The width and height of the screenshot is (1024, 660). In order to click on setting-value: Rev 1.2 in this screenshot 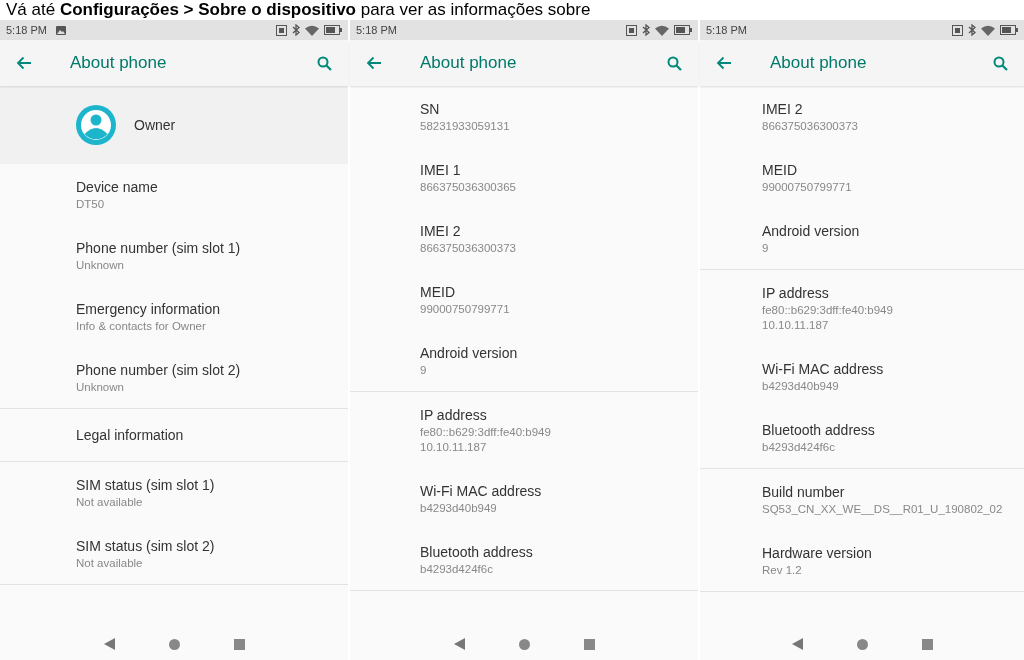, I will do `click(782, 570)`.